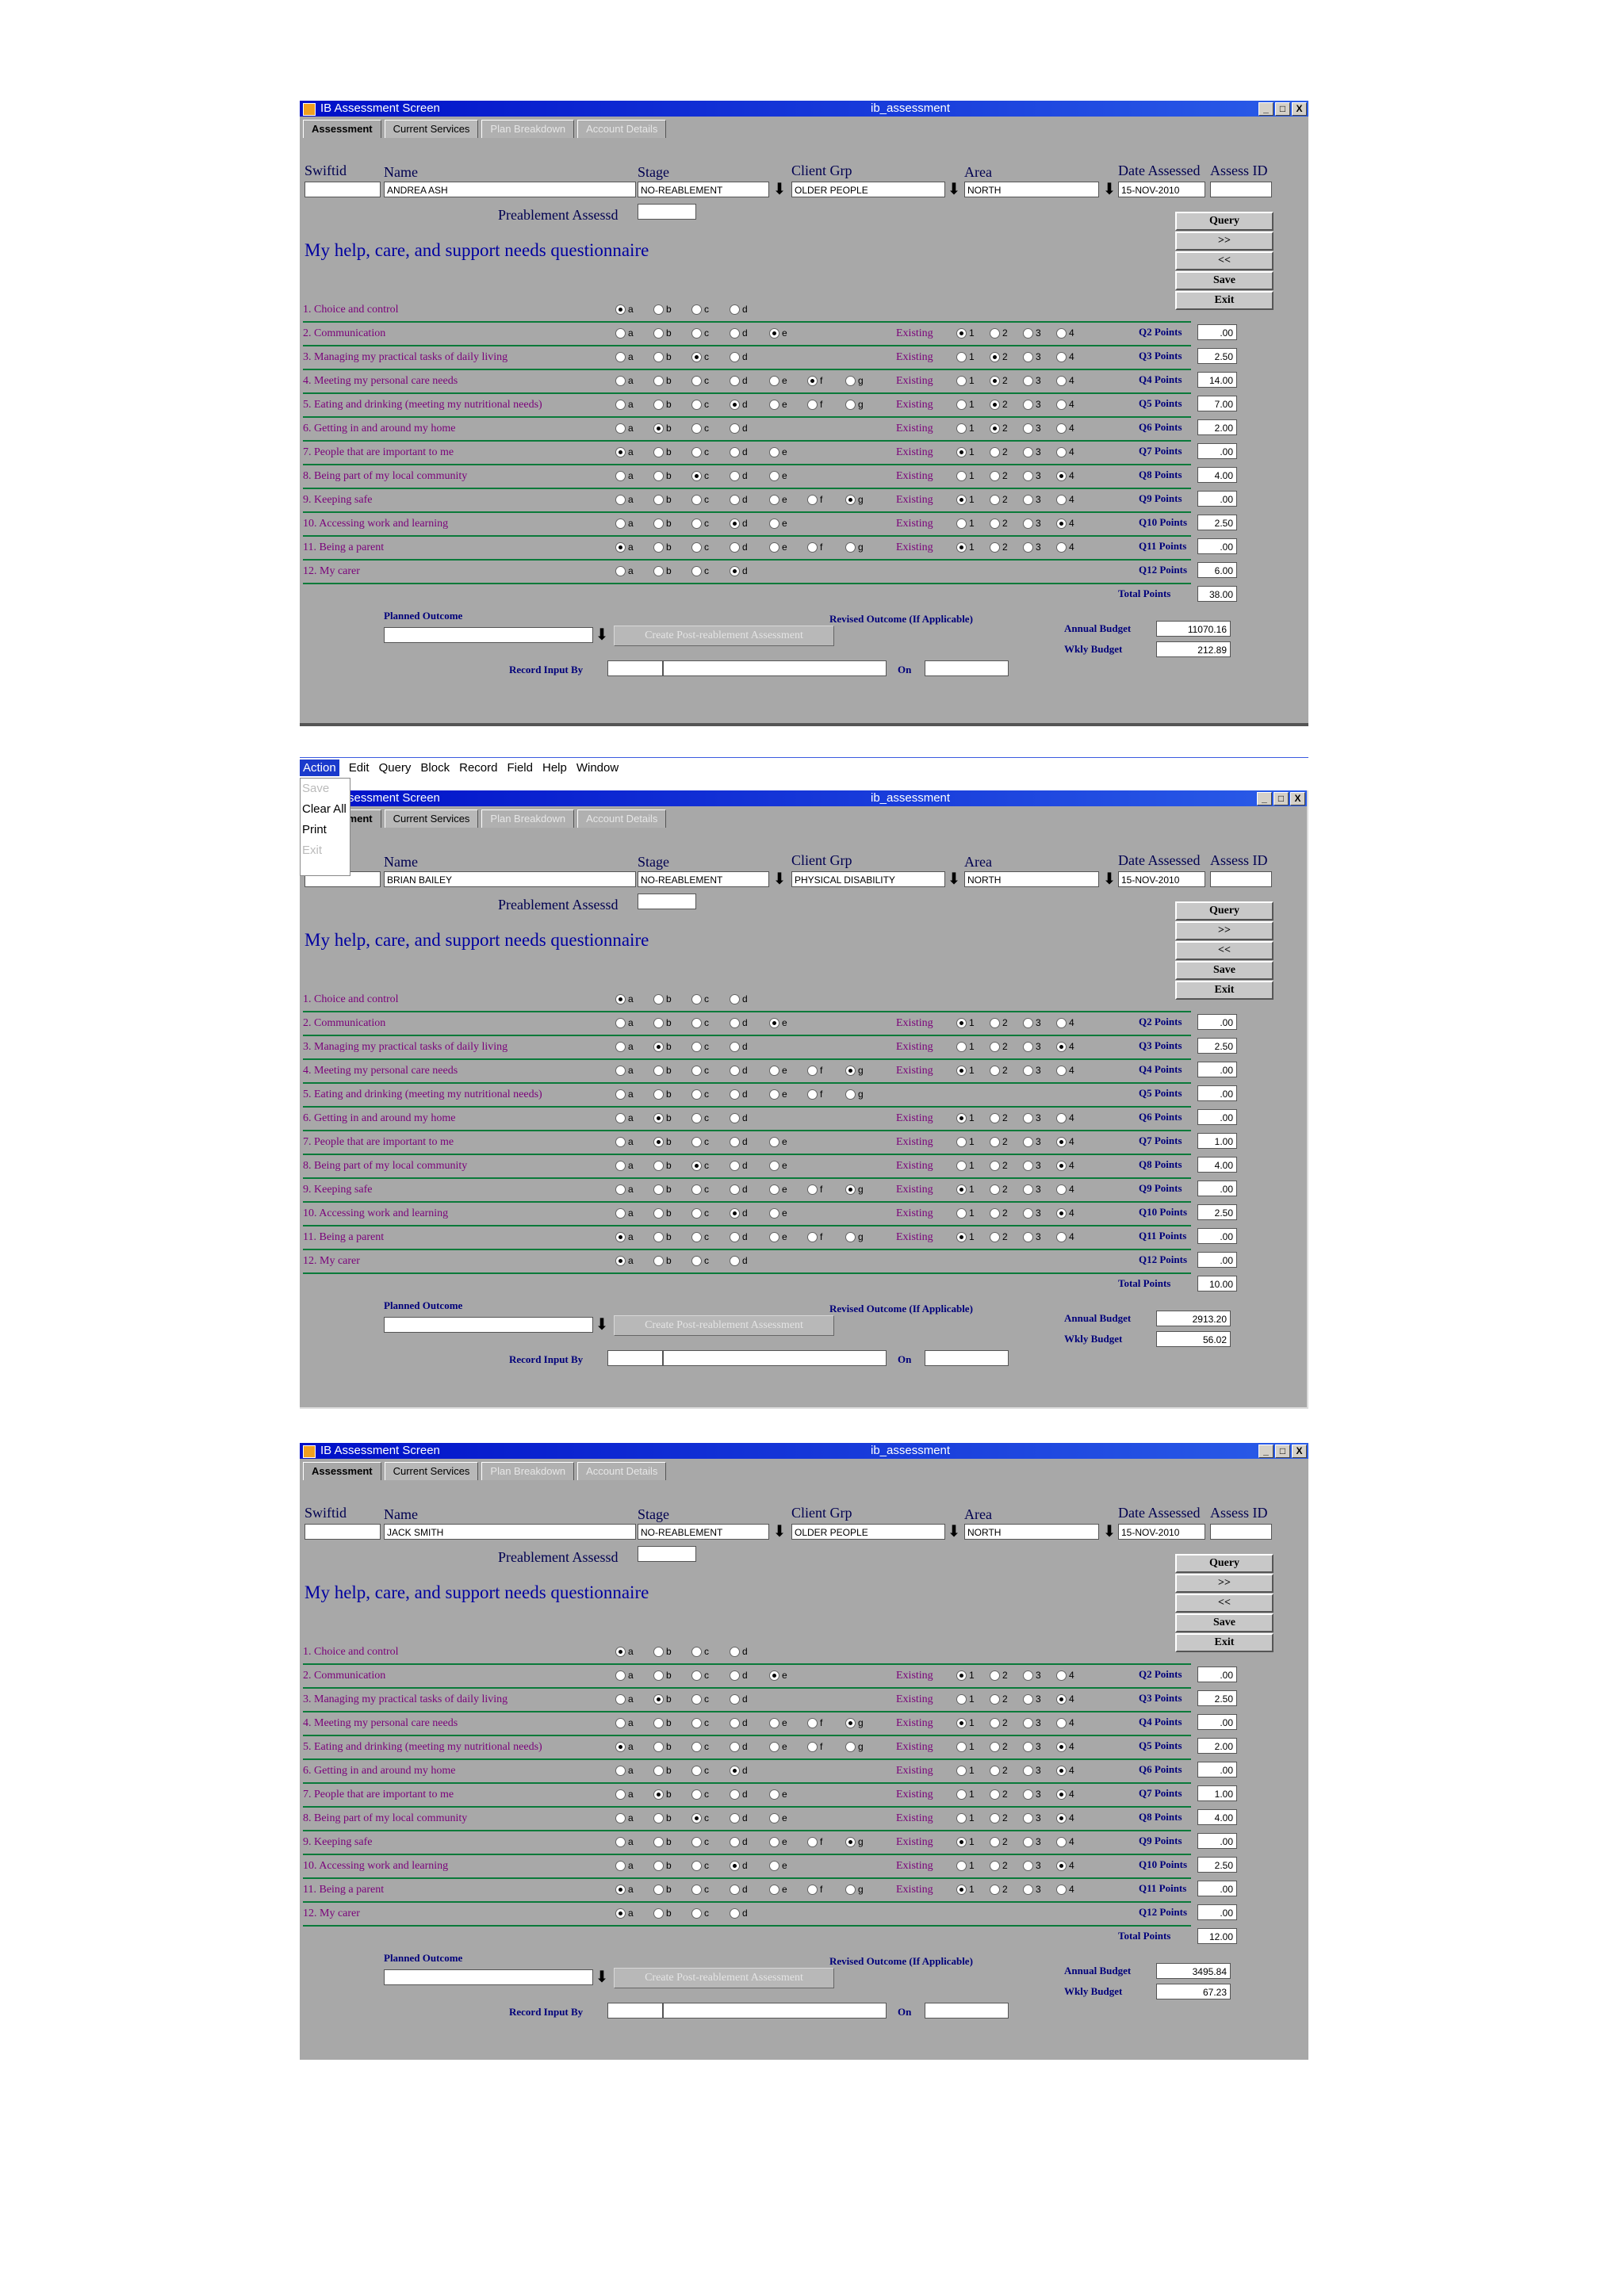 This screenshot has width=1624, height=2296. Describe the element at coordinates (967, 2011) in the screenshot. I see `record-date-field` at that location.